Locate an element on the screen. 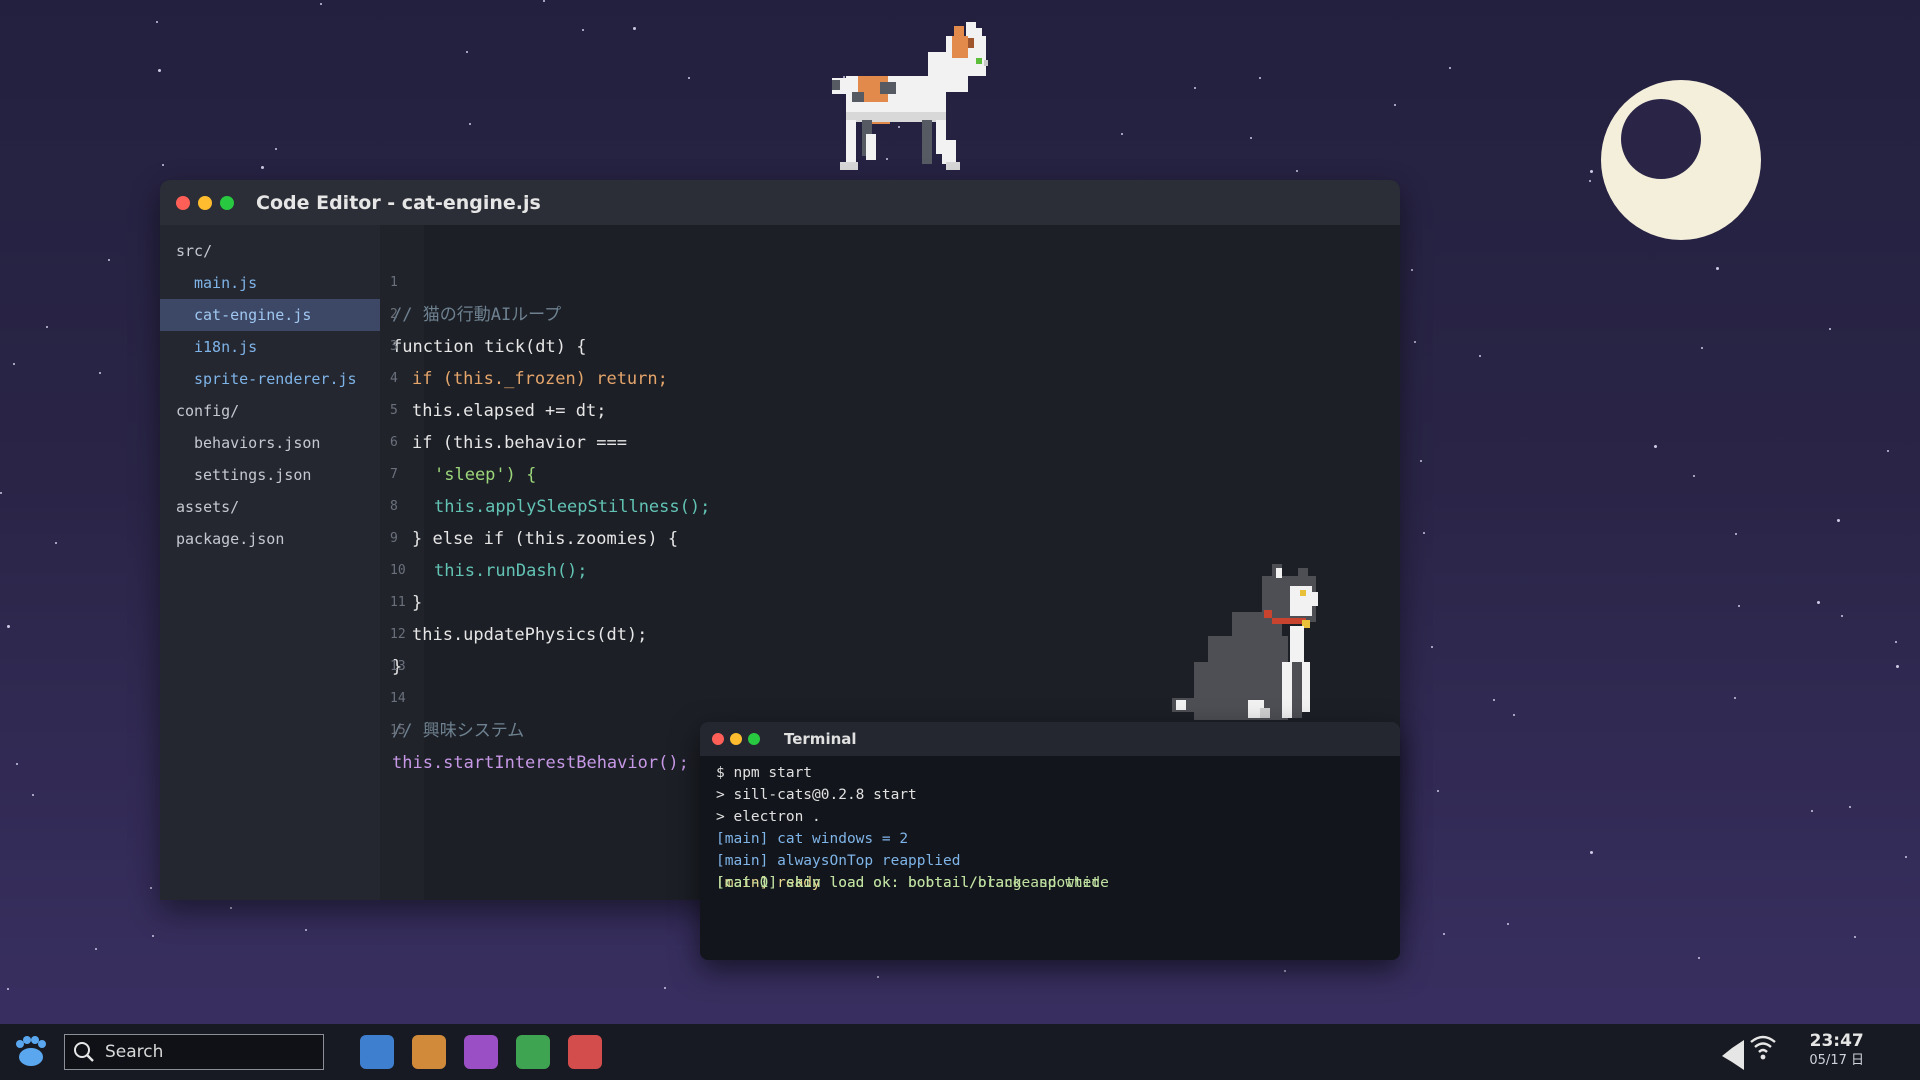  wifi-icon is located at coordinates (1763, 1052).